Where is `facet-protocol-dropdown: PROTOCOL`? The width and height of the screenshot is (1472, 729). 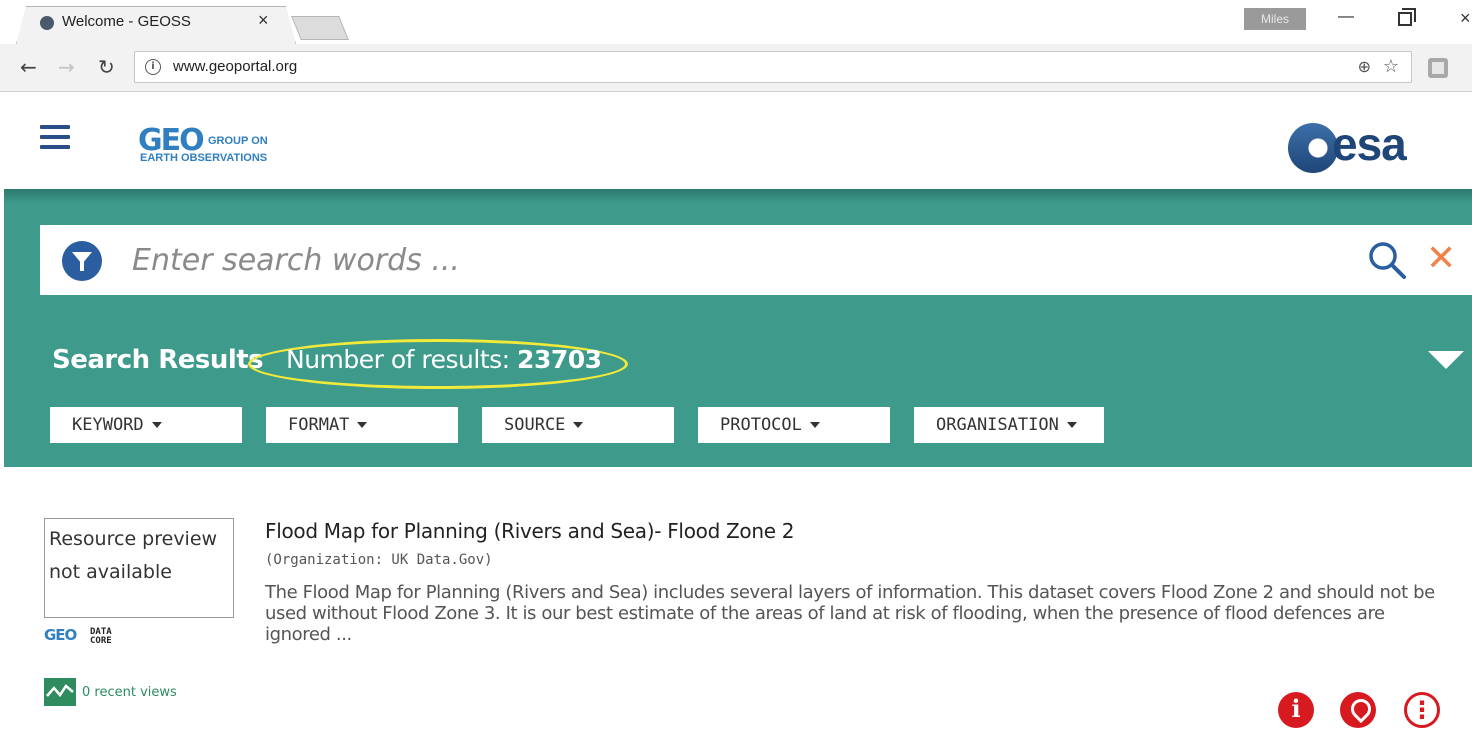
facet-protocol-dropdown: PROTOCOL is located at coordinates (794, 425).